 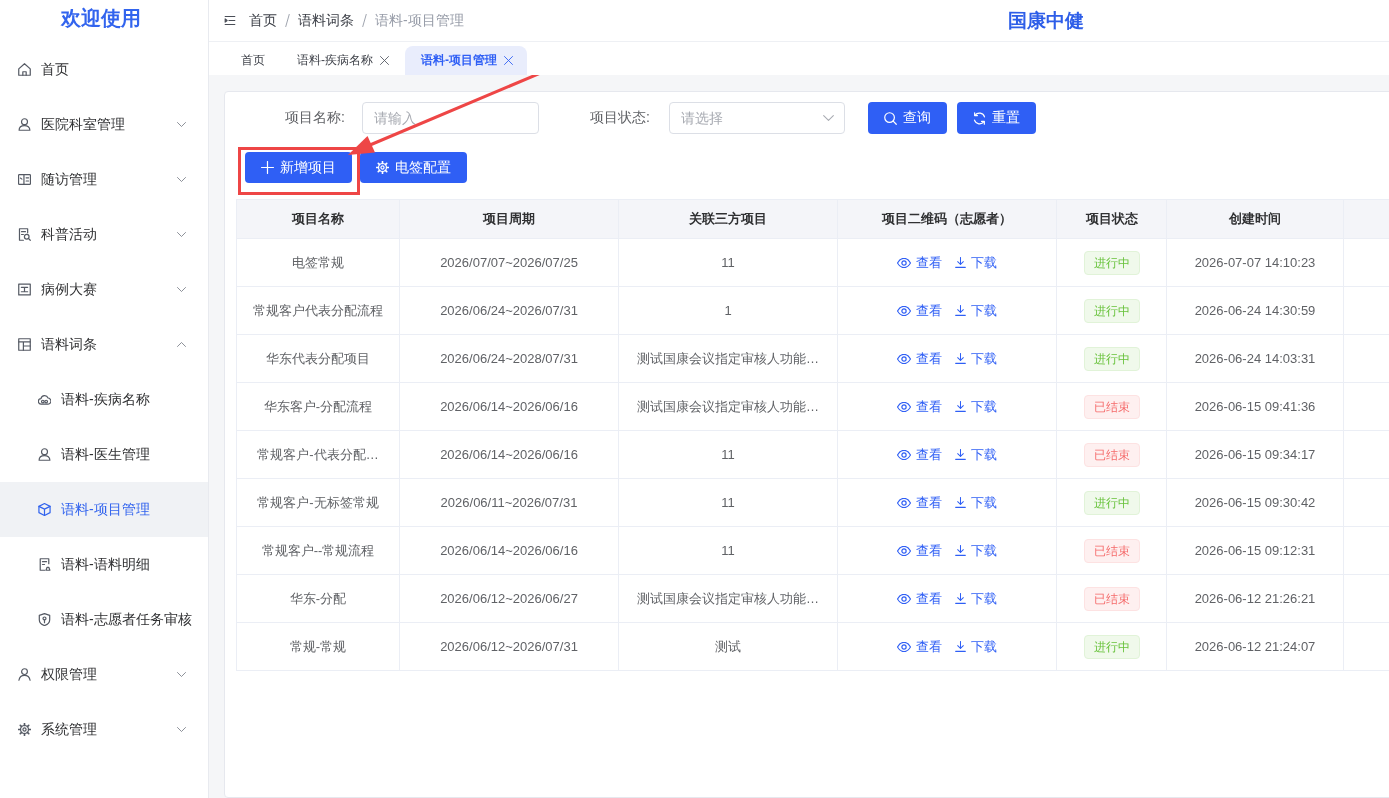 What do you see at coordinates (996, 118) in the screenshot?
I see `reset-button: 重置` at bounding box center [996, 118].